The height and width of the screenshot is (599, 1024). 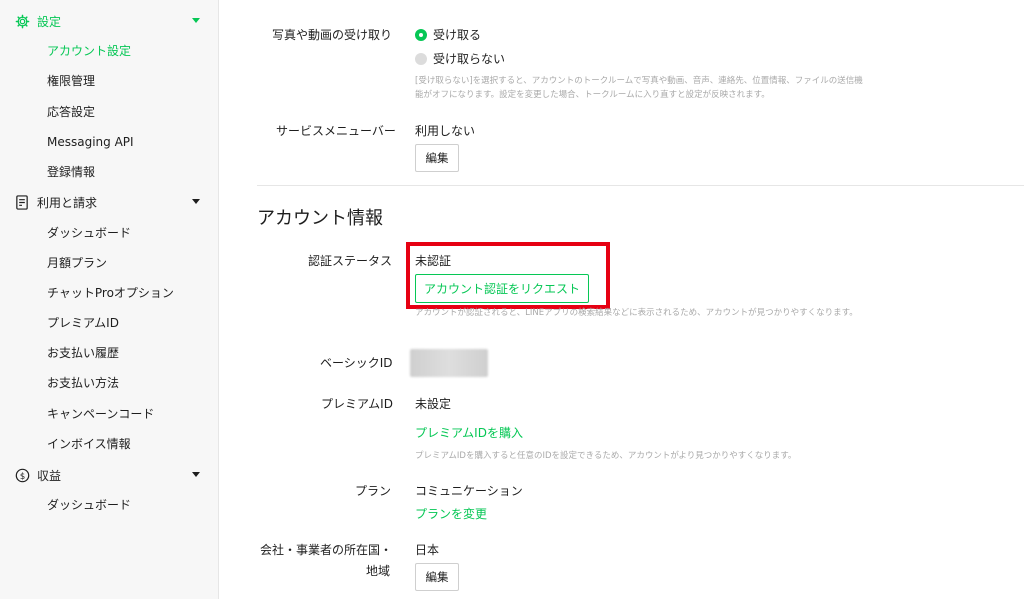 I want to click on country-label: 会社・事業者の所在国・ 地域, so click(x=326, y=560).